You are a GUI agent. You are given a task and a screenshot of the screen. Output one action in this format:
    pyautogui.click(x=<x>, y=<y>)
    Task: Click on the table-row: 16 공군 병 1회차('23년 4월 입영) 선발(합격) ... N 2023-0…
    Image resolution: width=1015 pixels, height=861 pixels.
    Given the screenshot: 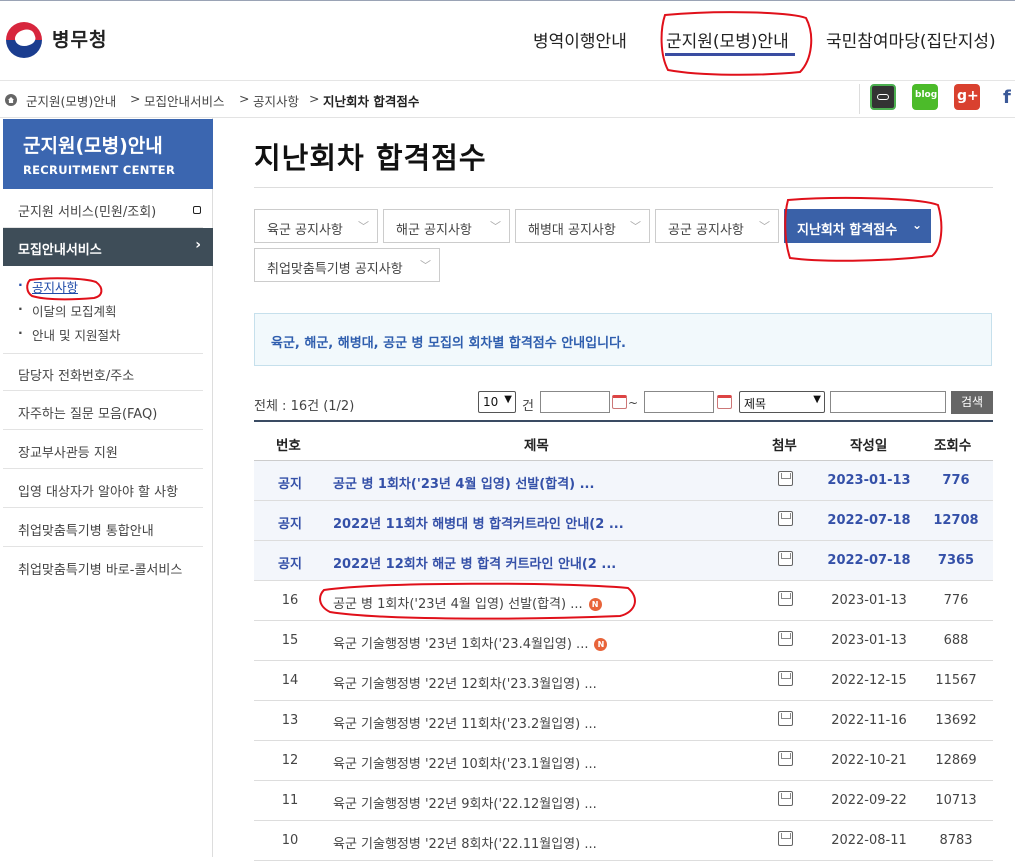 What is the action you would take?
    pyautogui.click(x=623, y=601)
    